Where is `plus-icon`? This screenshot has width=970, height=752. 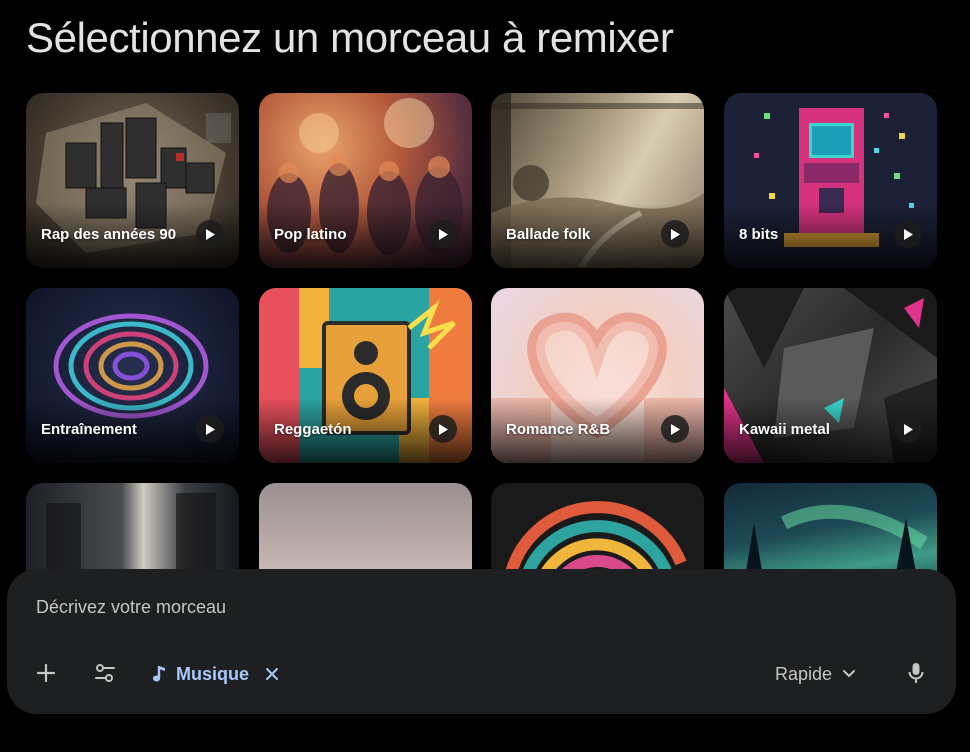
plus-icon is located at coordinates (46, 673).